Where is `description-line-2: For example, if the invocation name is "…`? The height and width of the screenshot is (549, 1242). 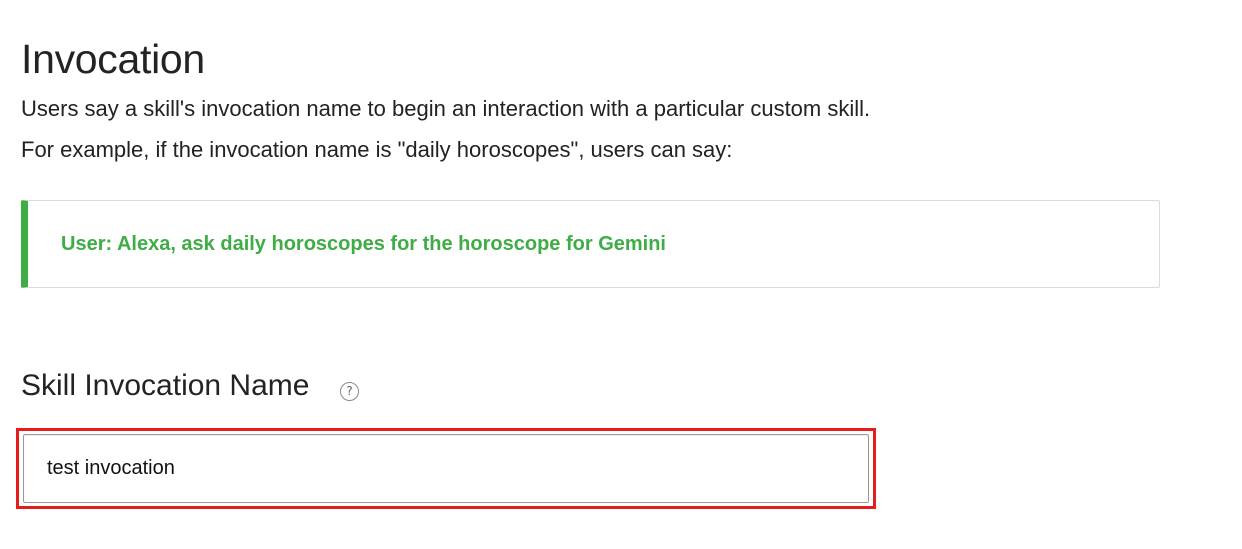 description-line-2: For example, if the invocation name is "… is located at coordinates (377, 149).